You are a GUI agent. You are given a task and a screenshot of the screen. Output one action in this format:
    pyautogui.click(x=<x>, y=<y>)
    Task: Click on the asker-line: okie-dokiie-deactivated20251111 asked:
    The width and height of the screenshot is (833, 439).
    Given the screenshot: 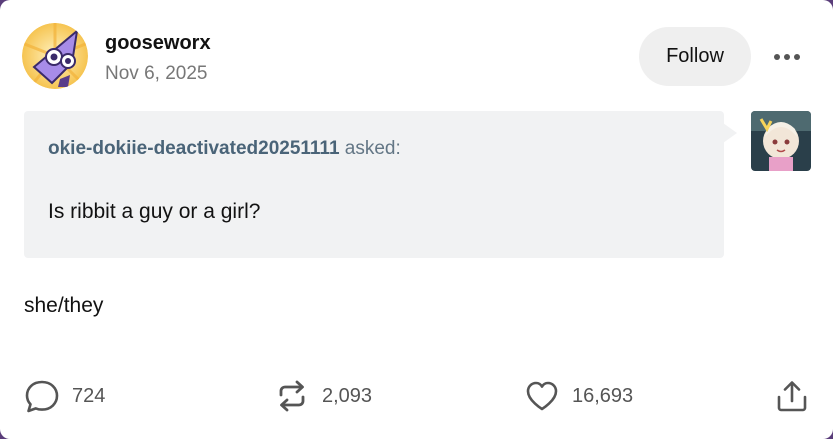 What is the action you would take?
    pyautogui.click(x=224, y=149)
    